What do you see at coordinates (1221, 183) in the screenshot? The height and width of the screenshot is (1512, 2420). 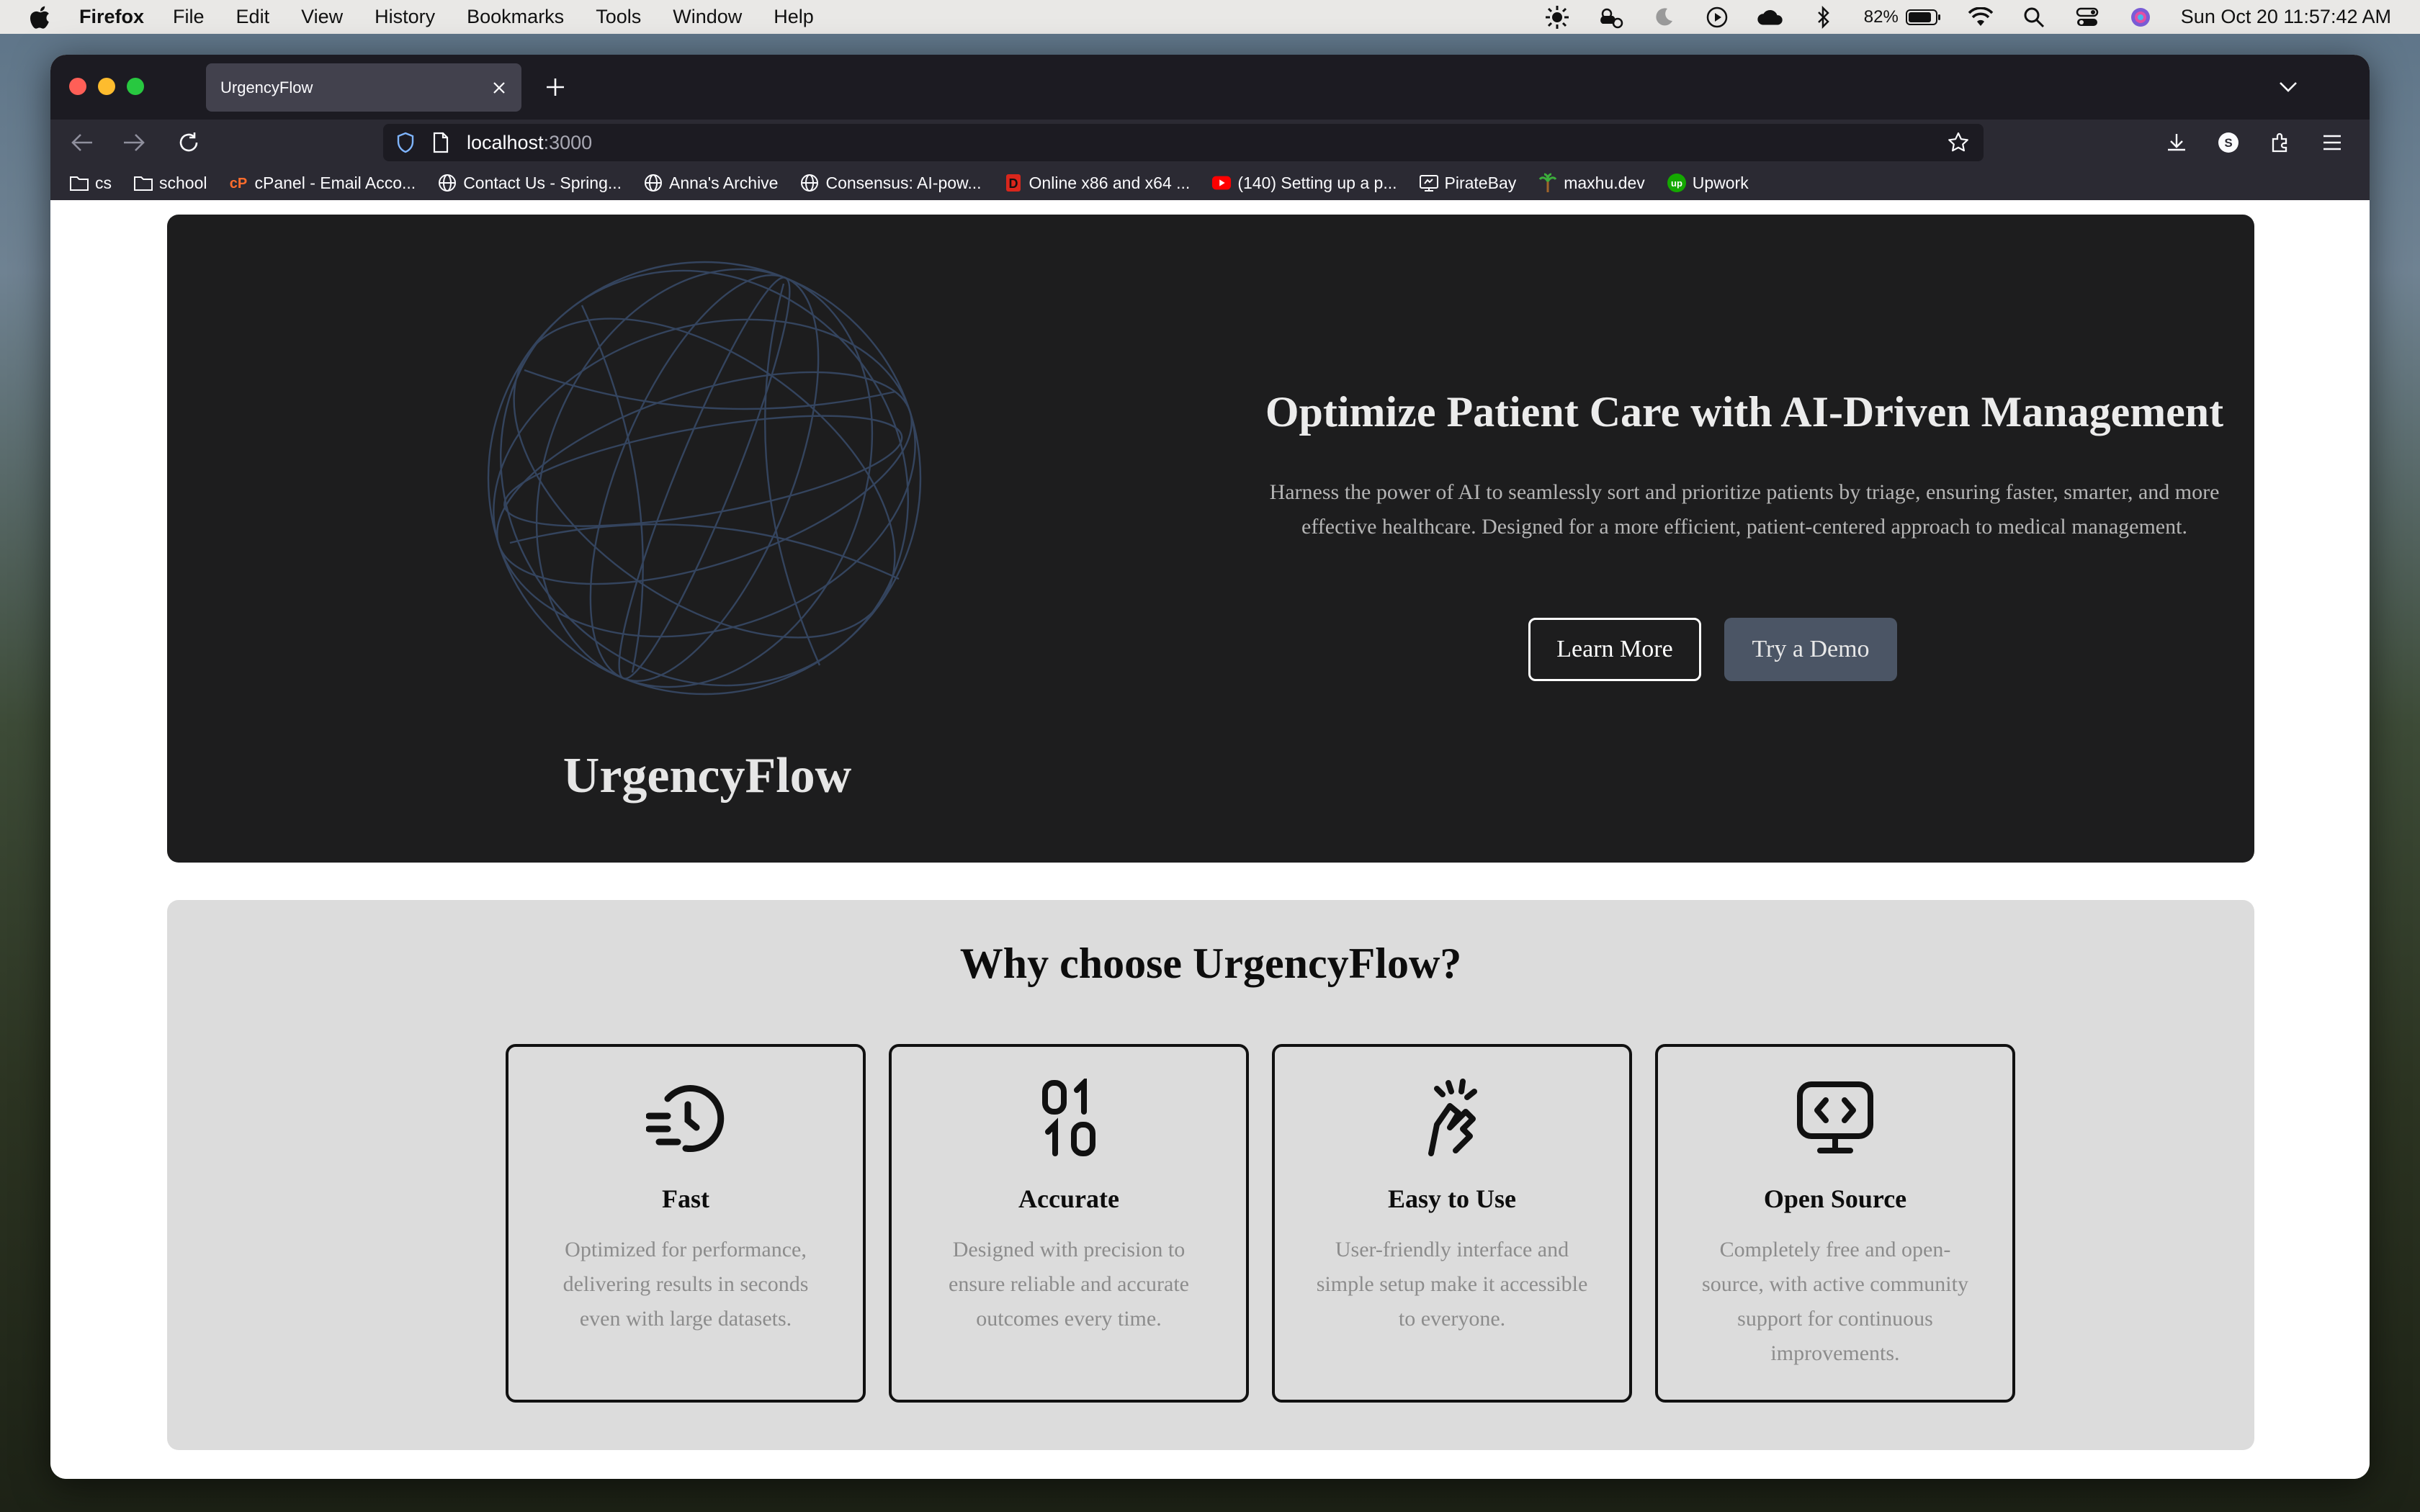 I see `youtube-icon` at bounding box center [1221, 183].